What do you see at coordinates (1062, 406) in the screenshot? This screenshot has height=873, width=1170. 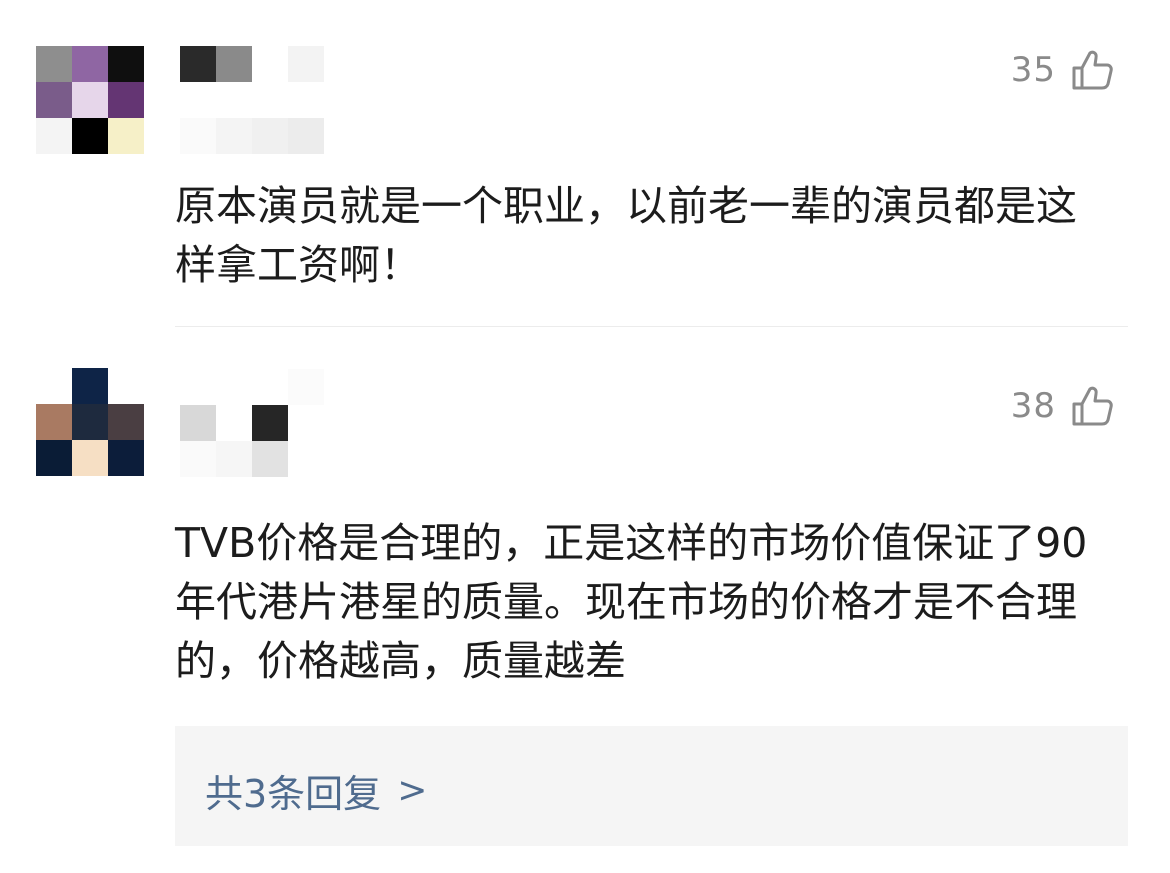 I see `like-control: 38` at bounding box center [1062, 406].